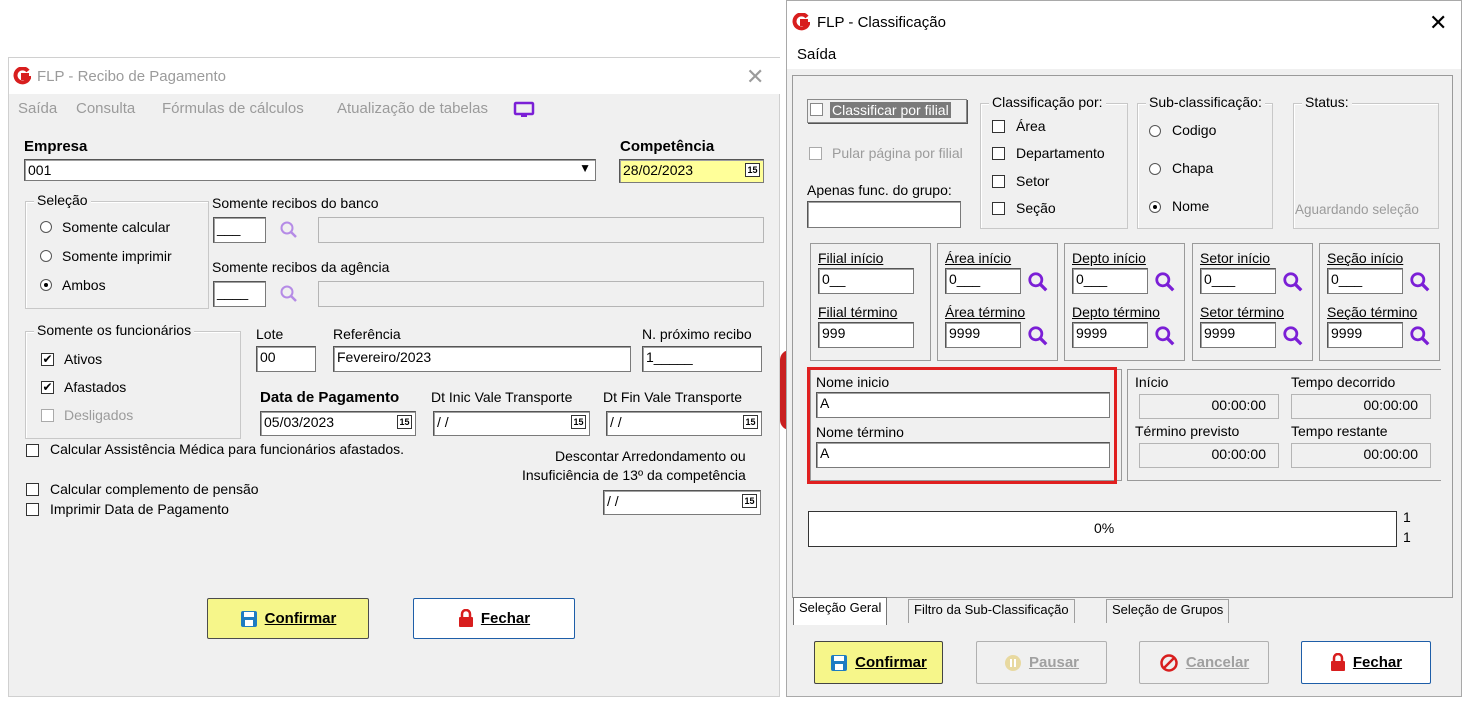  I want to click on descontar-date-input: / / 15, so click(682, 502).